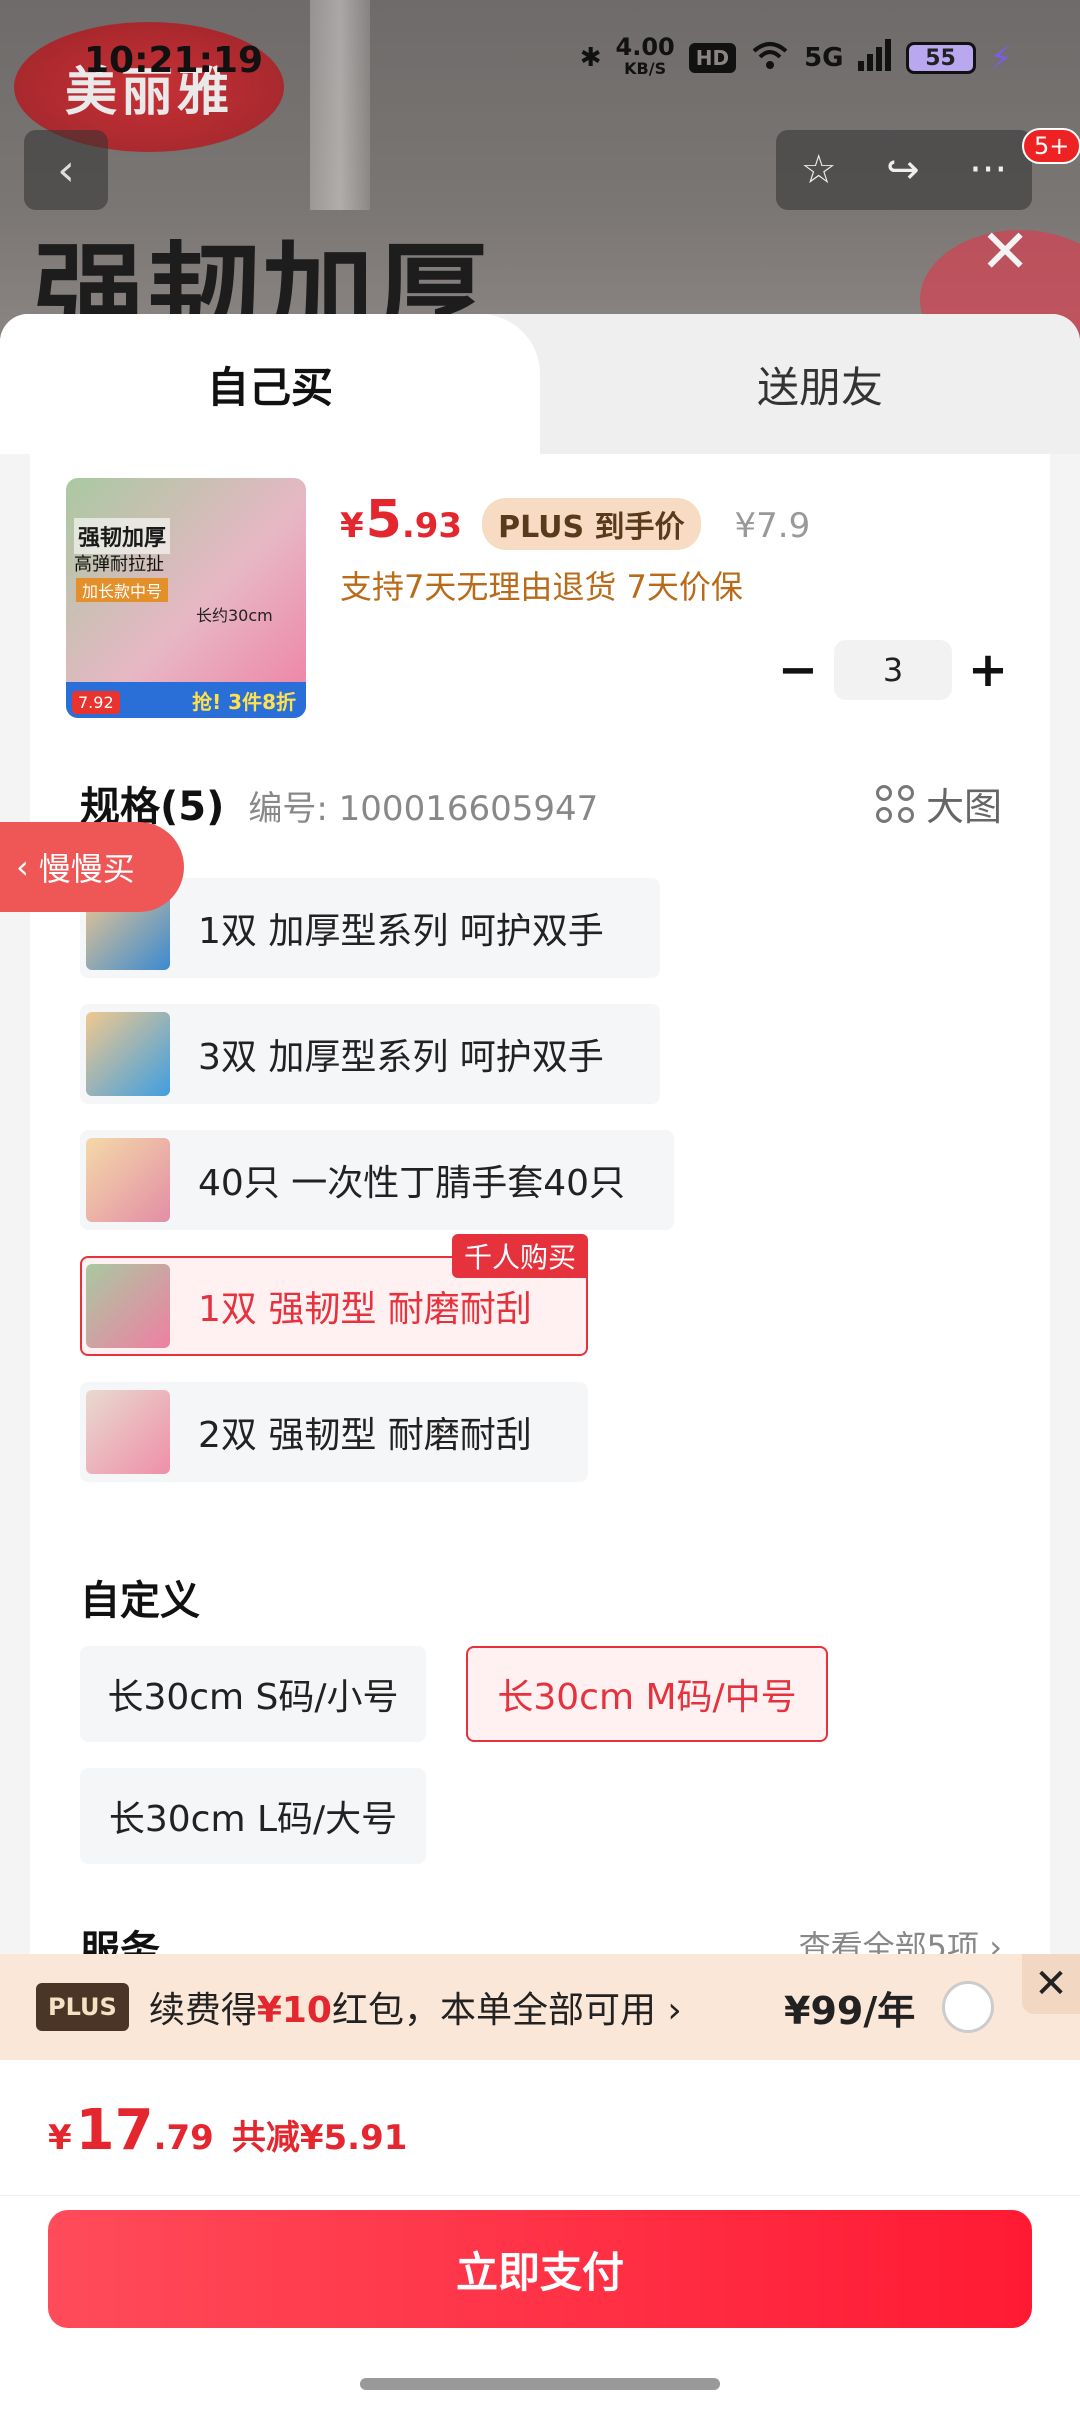 This screenshot has width=1080, height=2412. I want to click on sku-label: 1双 强韧型 耐磨耐刮, so click(365, 1309).